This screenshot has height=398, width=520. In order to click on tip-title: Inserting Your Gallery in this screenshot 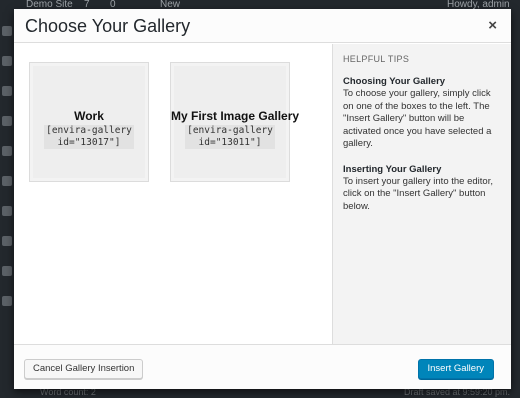, I will do `click(392, 169)`.